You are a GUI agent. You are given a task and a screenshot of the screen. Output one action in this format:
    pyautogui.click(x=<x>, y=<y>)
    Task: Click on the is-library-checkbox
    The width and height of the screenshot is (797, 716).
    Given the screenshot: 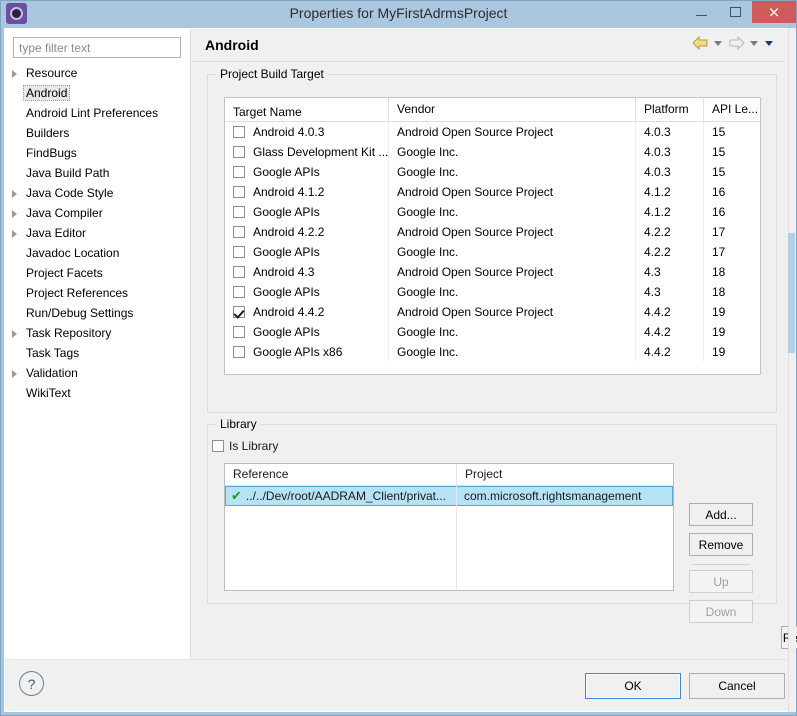 What is the action you would take?
    pyautogui.click(x=218, y=446)
    